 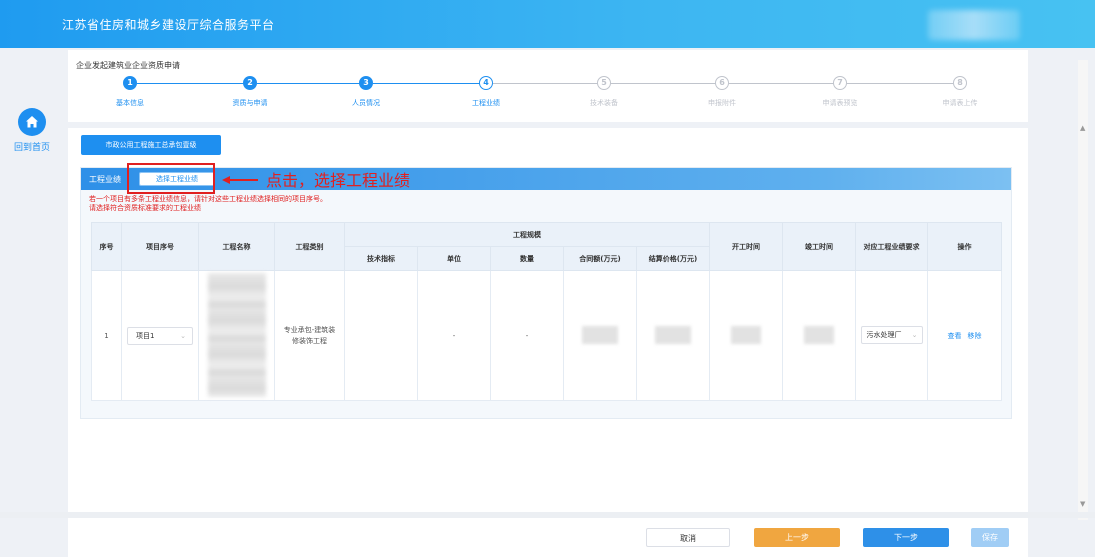 What do you see at coordinates (1083, 290) in the screenshot?
I see `vertical-scrollbar: ▲ ▼` at bounding box center [1083, 290].